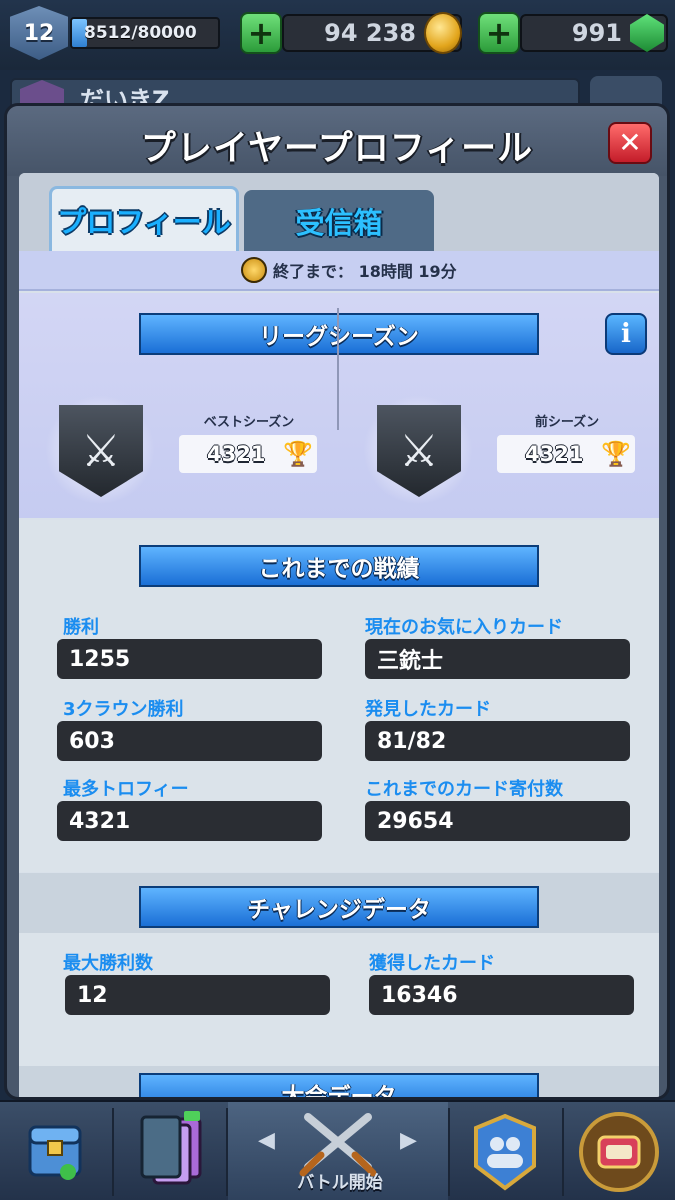  I want to click on tournament-title: 大会データ, so click(339, 1091).